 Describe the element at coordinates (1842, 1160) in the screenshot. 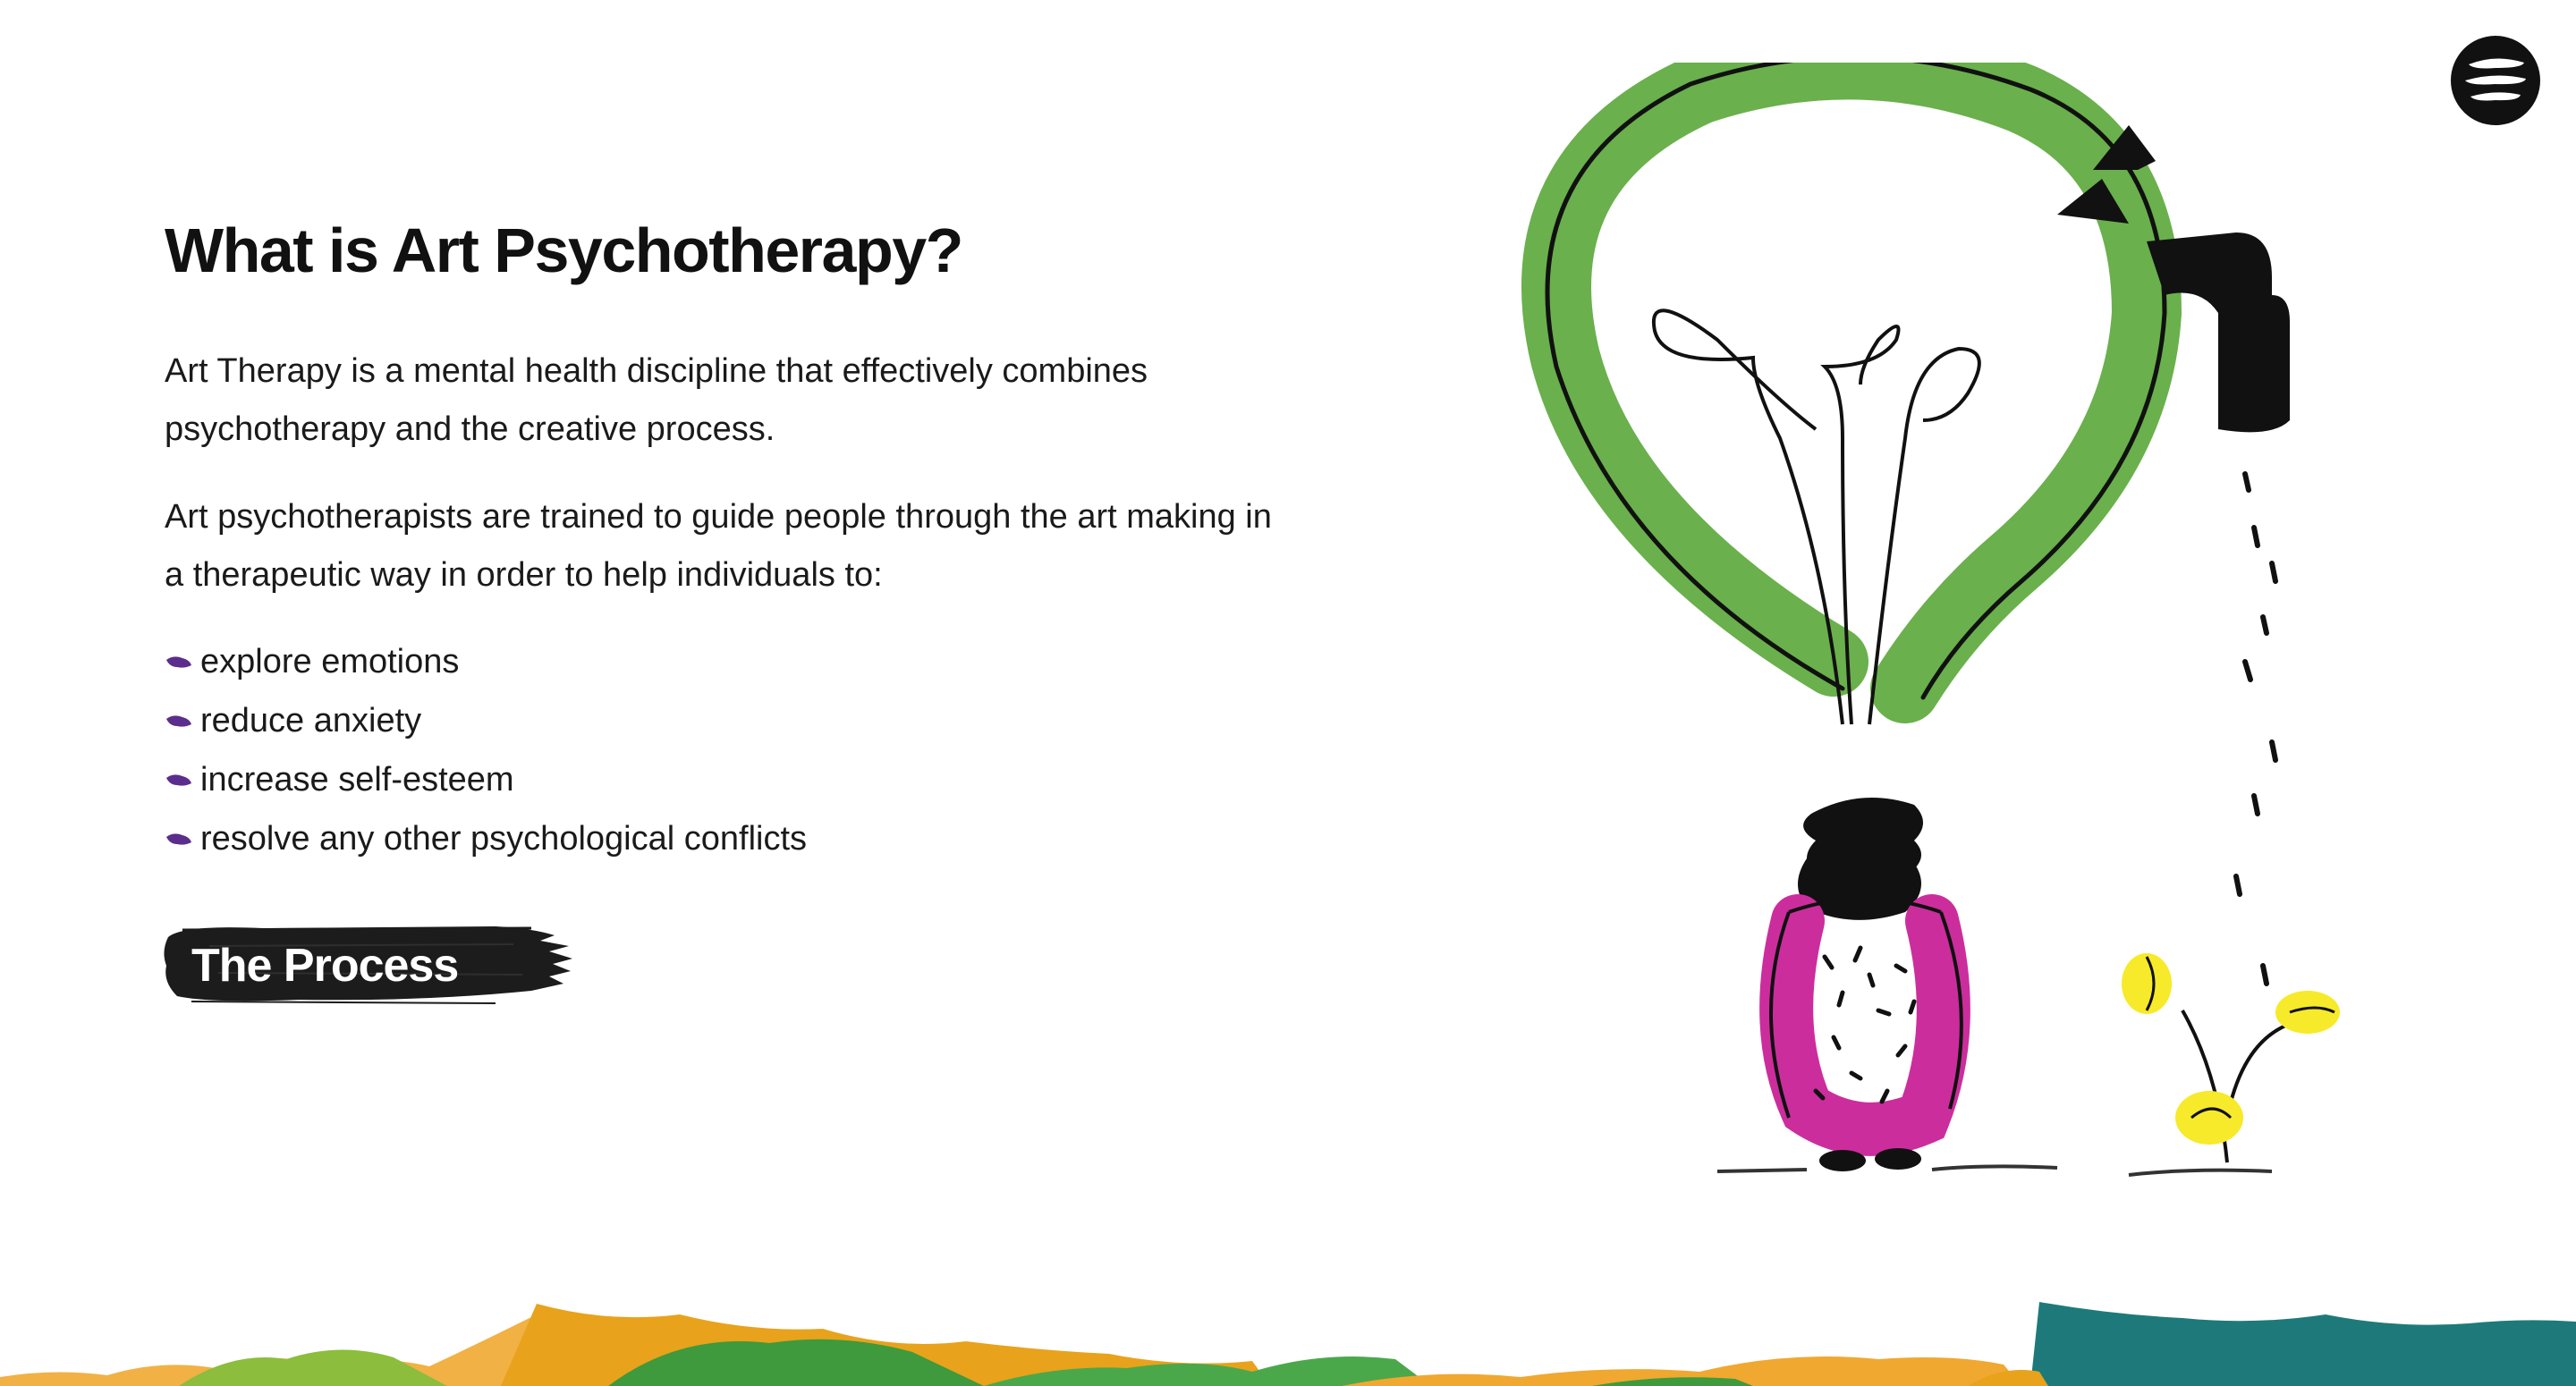

I see `left-foot` at that location.